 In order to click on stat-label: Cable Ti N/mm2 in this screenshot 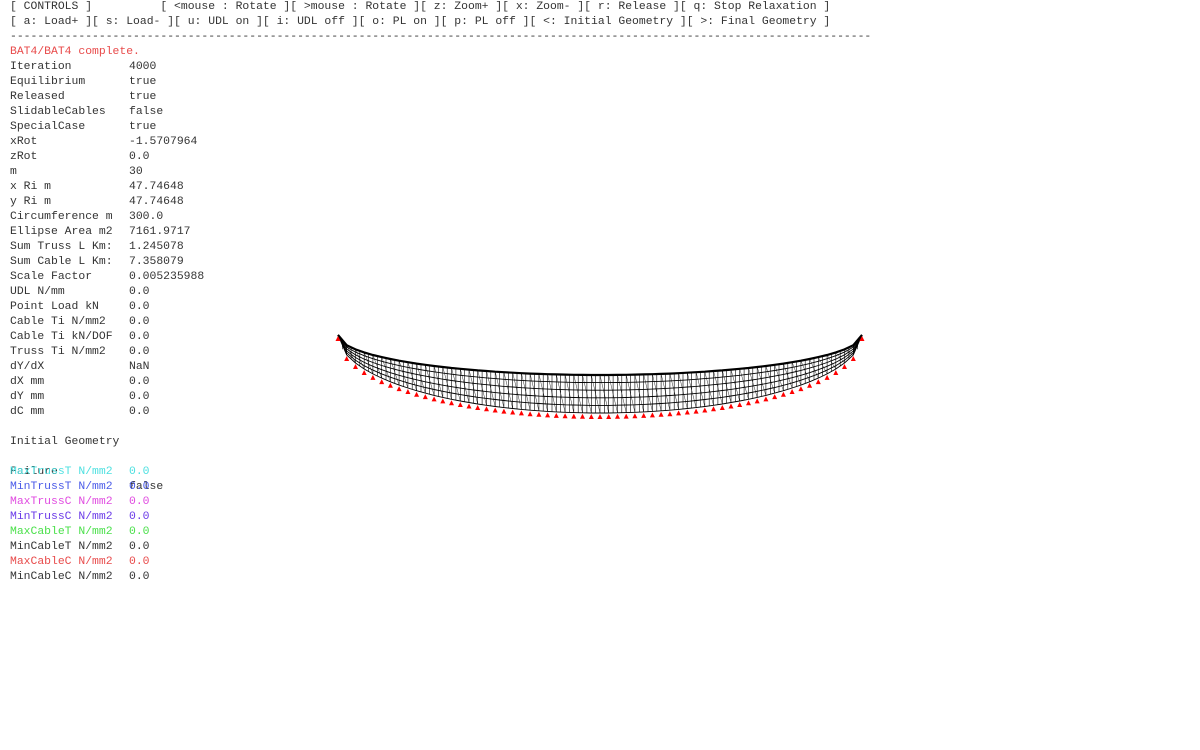, I will do `click(58, 322)`.